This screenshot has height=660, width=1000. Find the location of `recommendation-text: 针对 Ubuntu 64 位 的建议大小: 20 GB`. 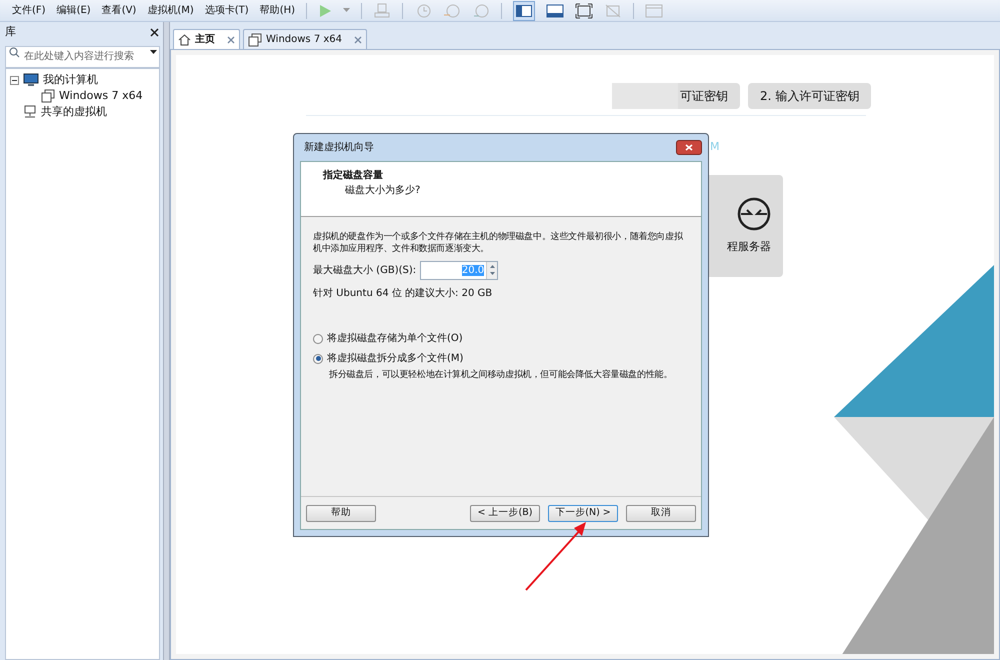

recommendation-text: 针对 Ubuntu 64 位 的建议大小: 20 GB is located at coordinates (403, 293).